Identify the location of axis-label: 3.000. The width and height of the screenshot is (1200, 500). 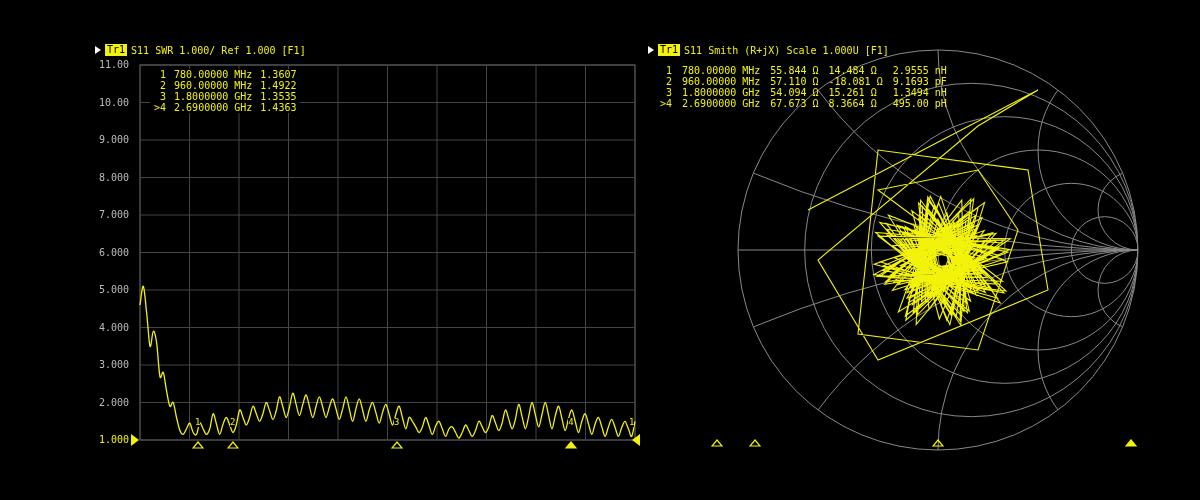
(113, 365).